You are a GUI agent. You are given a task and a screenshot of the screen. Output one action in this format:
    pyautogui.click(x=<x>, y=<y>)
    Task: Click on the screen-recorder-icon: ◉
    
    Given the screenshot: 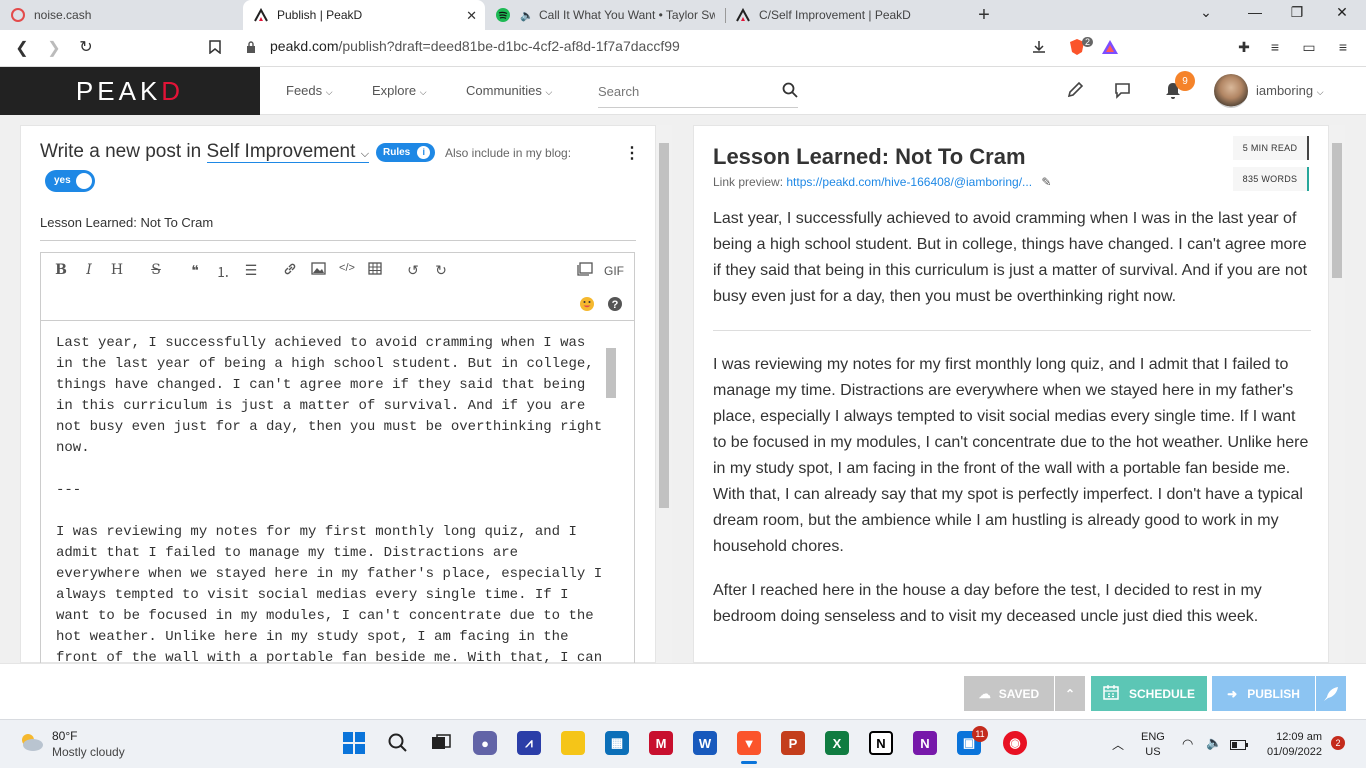 What is the action you would take?
    pyautogui.click(x=1015, y=743)
    